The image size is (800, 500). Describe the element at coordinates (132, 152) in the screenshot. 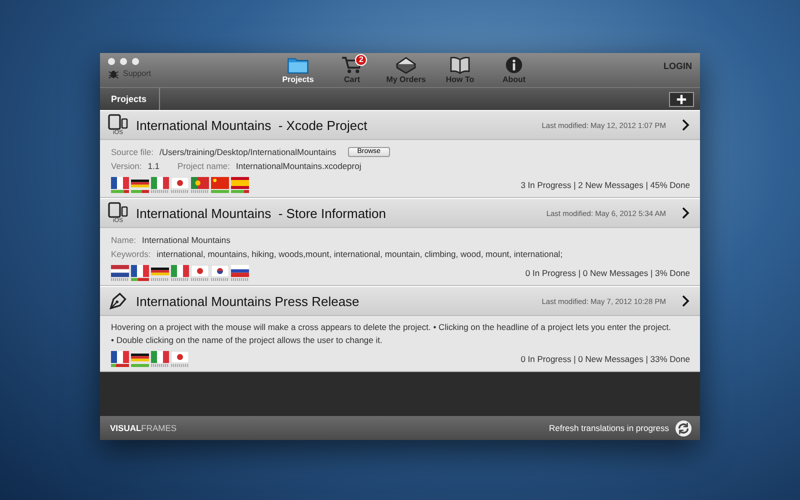

I see `field-label: Source file:` at that location.